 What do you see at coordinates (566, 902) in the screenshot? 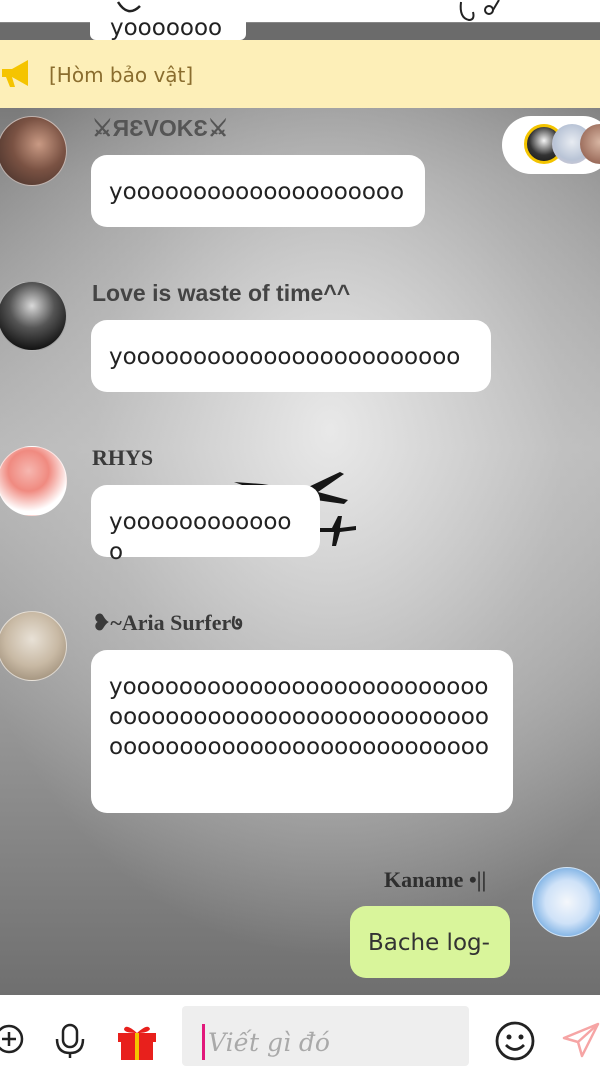
I see `my-avatar` at bounding box center [566, 902].